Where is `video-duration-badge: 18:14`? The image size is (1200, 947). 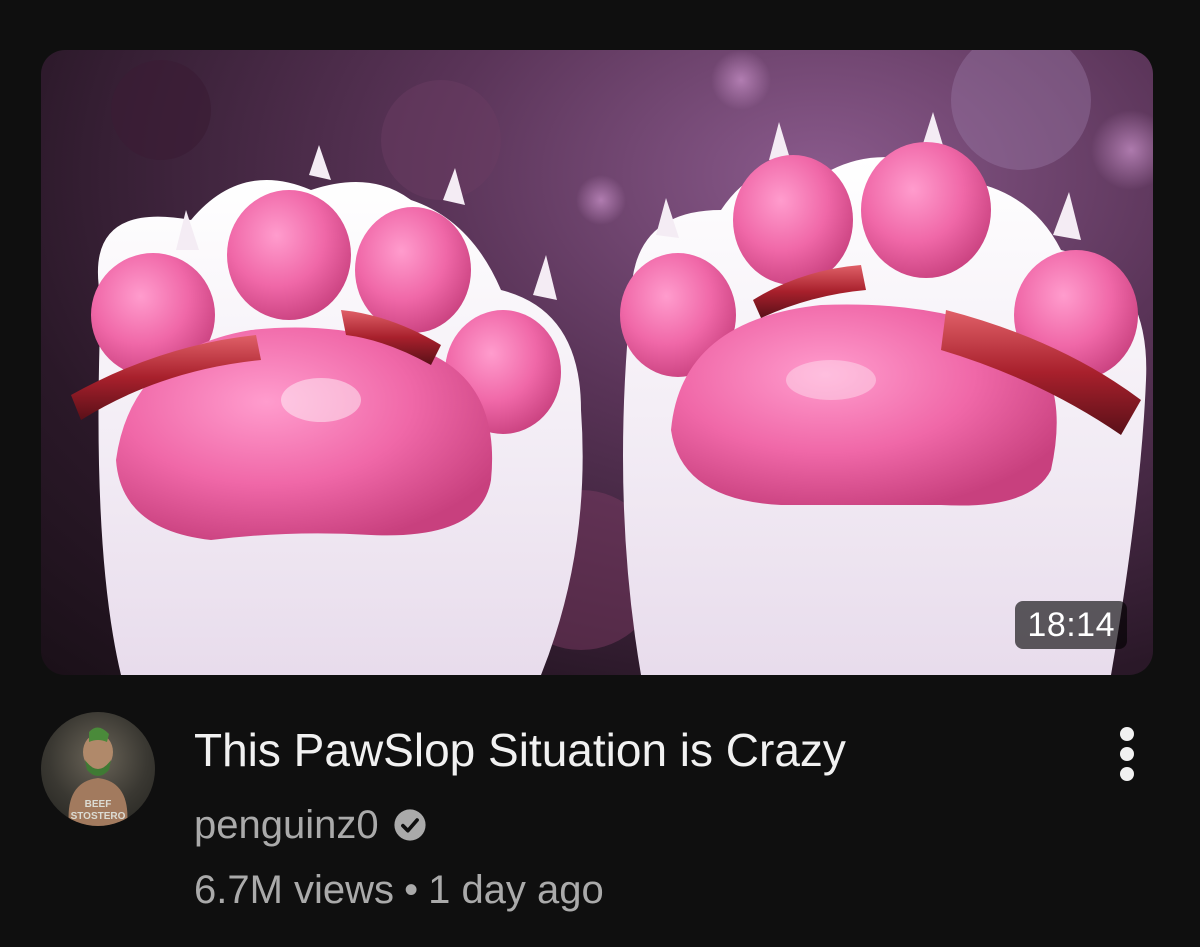
video-duration-badge: 18:14 is located at coordinates (1071, 625).